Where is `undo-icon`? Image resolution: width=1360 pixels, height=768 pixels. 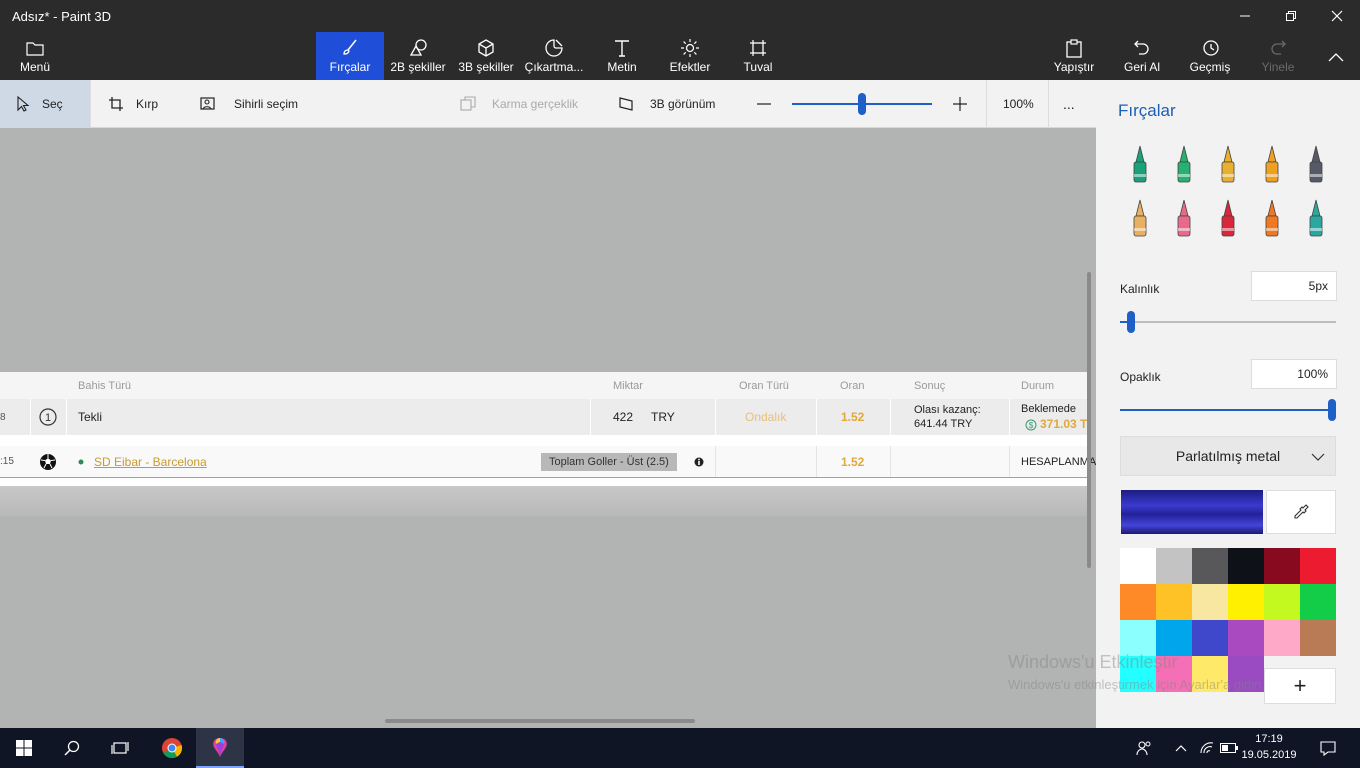
undo-icon is located at coordinates (1141, 47).